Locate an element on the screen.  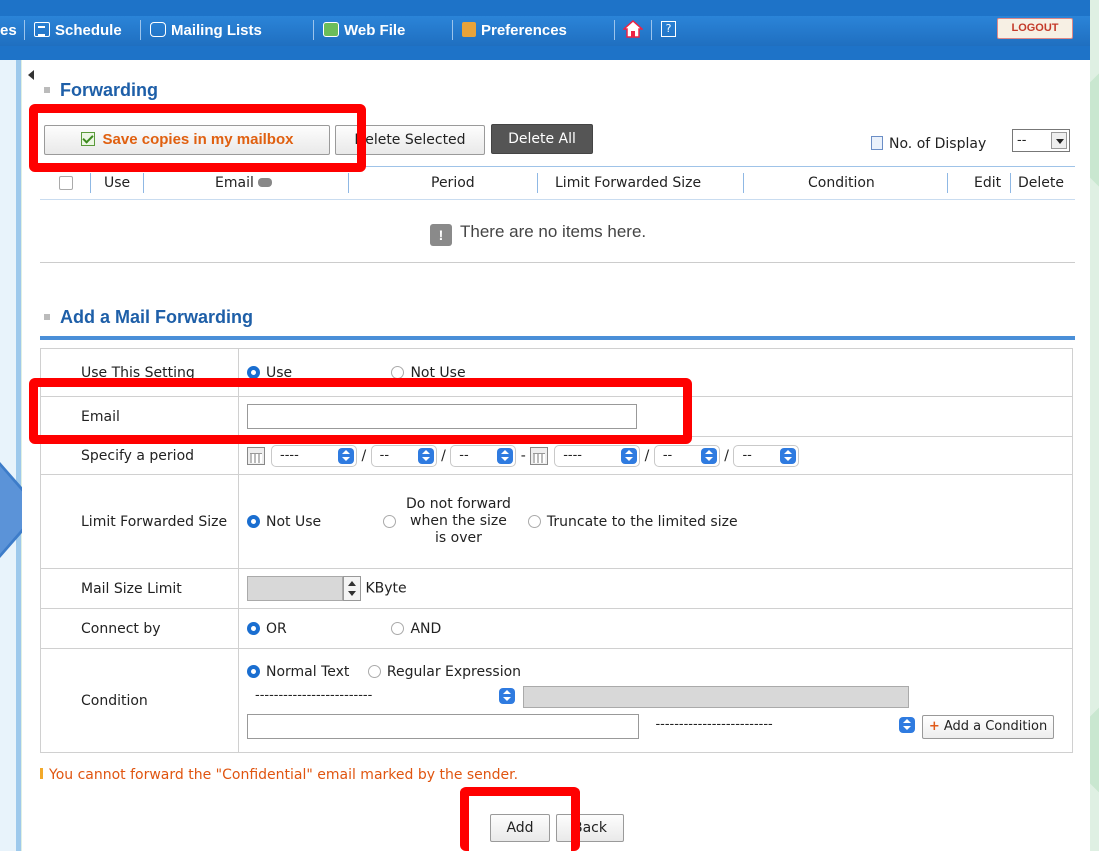
connect-value: OR AND is located at coordinates (655, 628).